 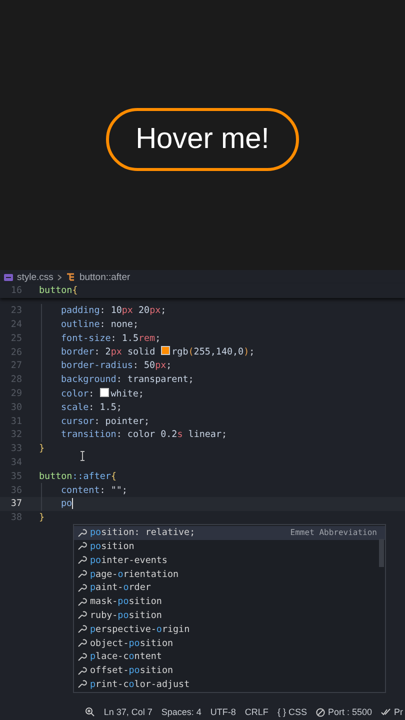 I want to click on line-number: 35, so click(x=16, y=476).